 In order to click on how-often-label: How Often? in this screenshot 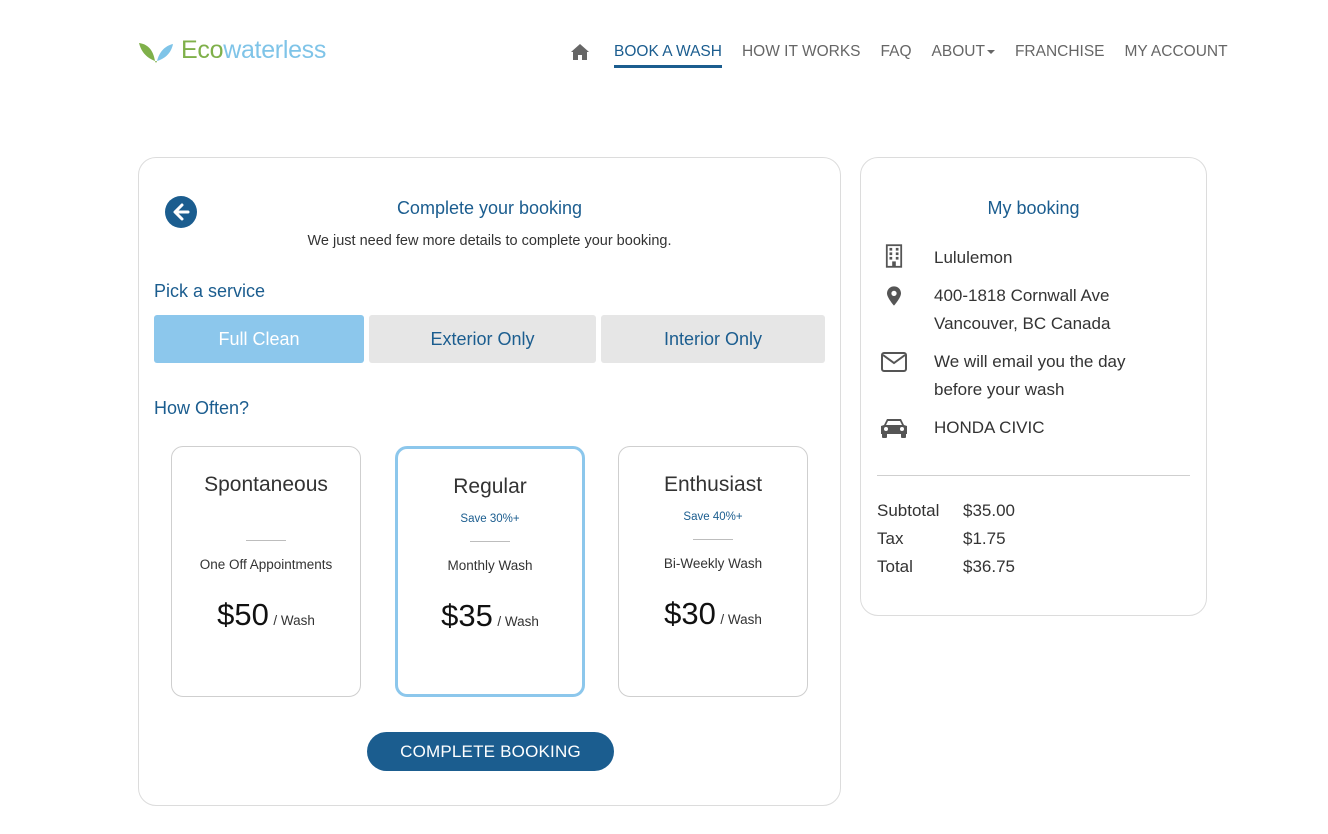, I will do `click(202, 408)`.